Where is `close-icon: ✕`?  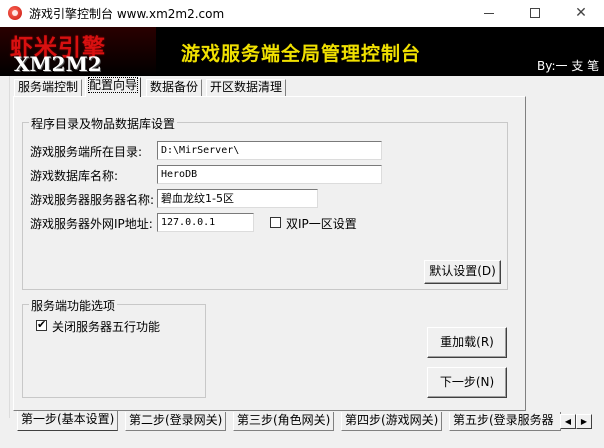
close-icon: ✕ is located at coordinates (581, 13).